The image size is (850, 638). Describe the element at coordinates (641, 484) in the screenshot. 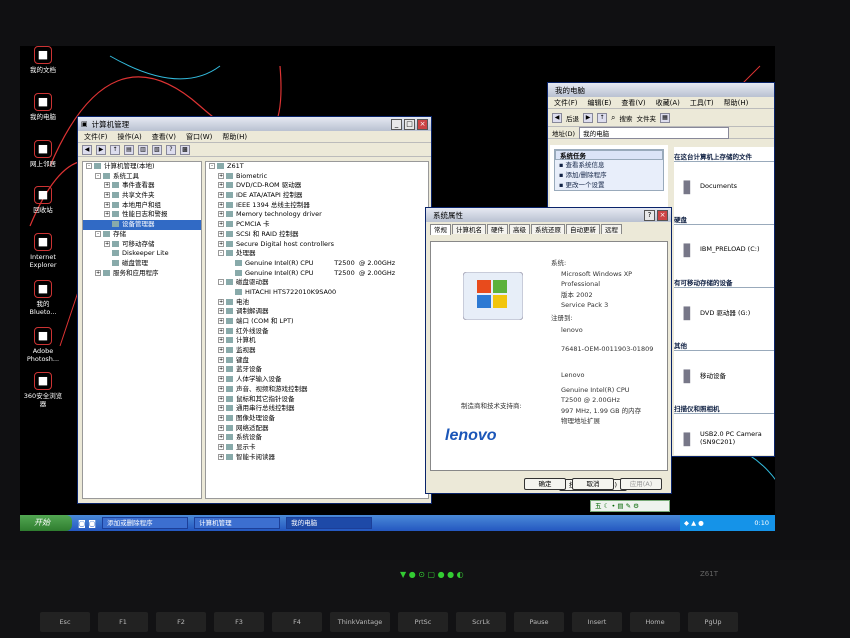

I see `apply-button: 应用(A)` at that location.